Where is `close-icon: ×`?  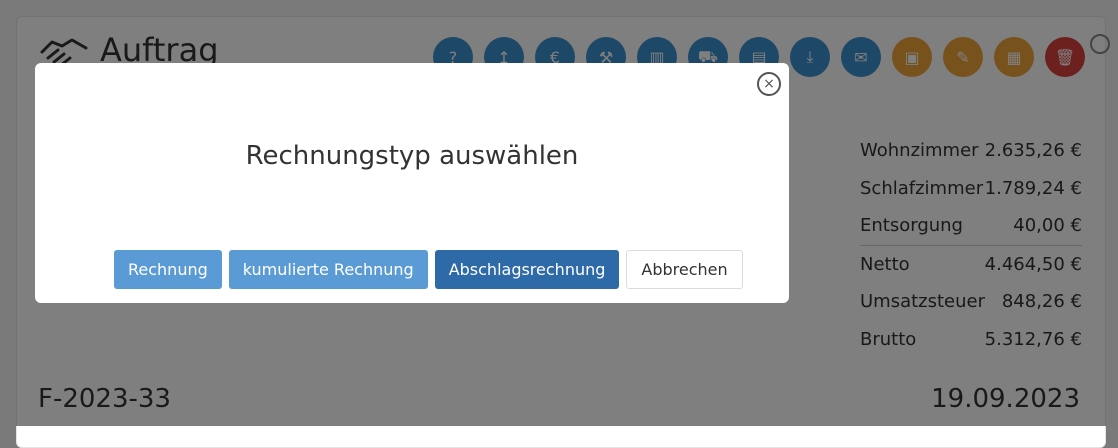 close-icon: × is located at coordinates (769, 84).